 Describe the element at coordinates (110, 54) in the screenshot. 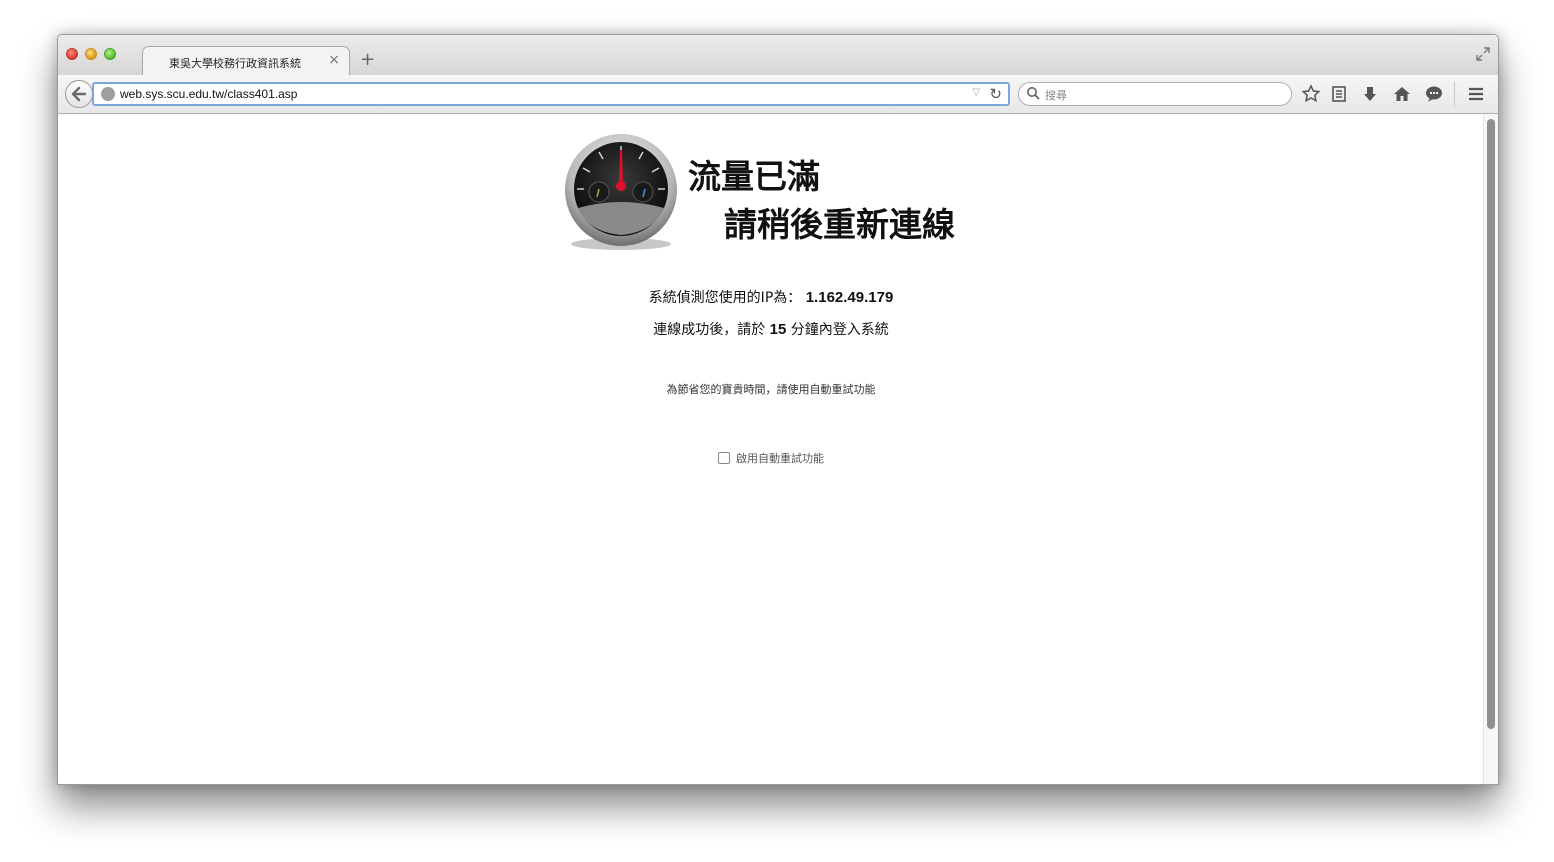

I see `zoom-window-button` at that location.